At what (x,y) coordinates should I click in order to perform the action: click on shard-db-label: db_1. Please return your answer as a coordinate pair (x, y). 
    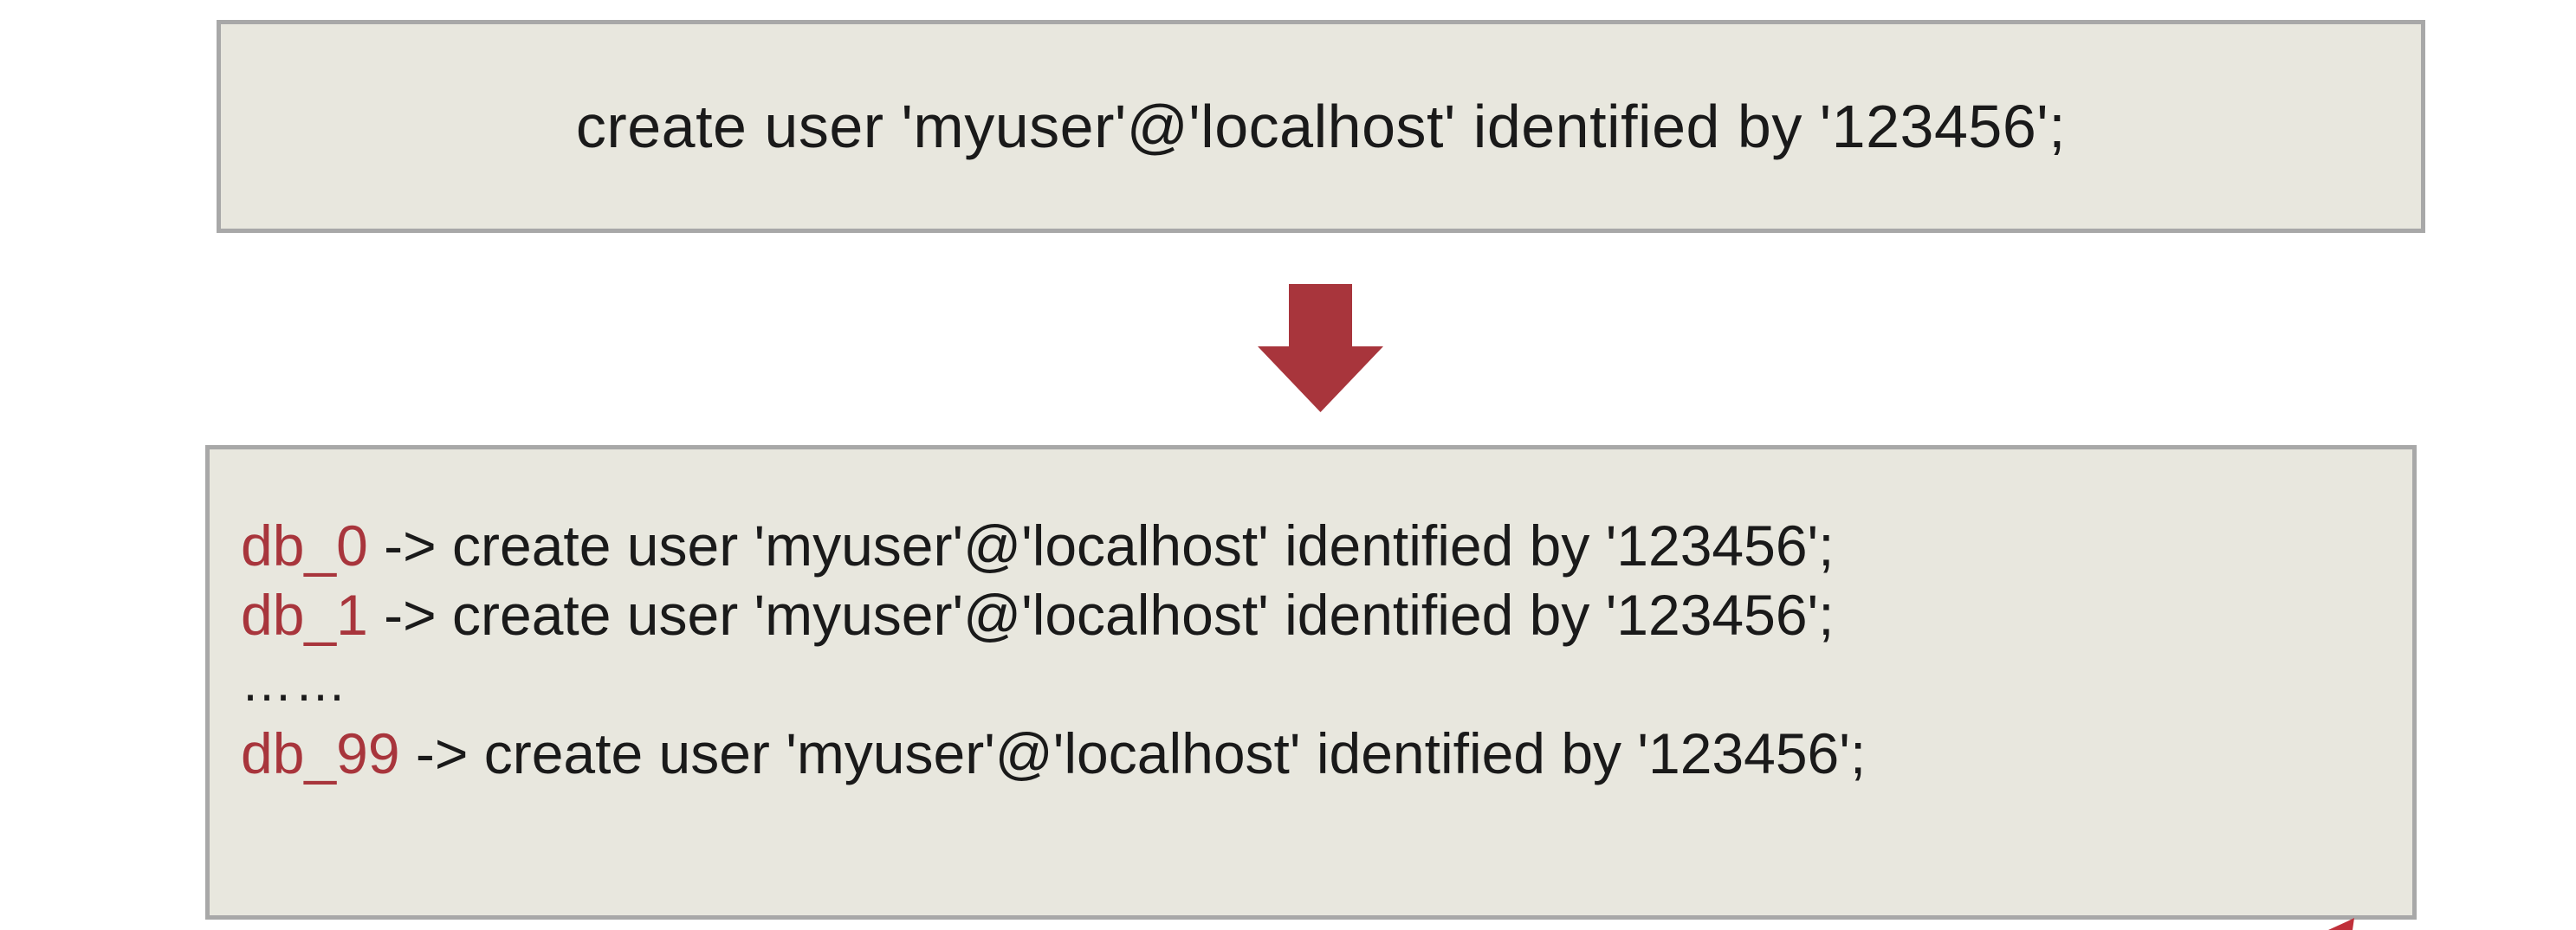
    Looking at the image, I should click on (304, 615).